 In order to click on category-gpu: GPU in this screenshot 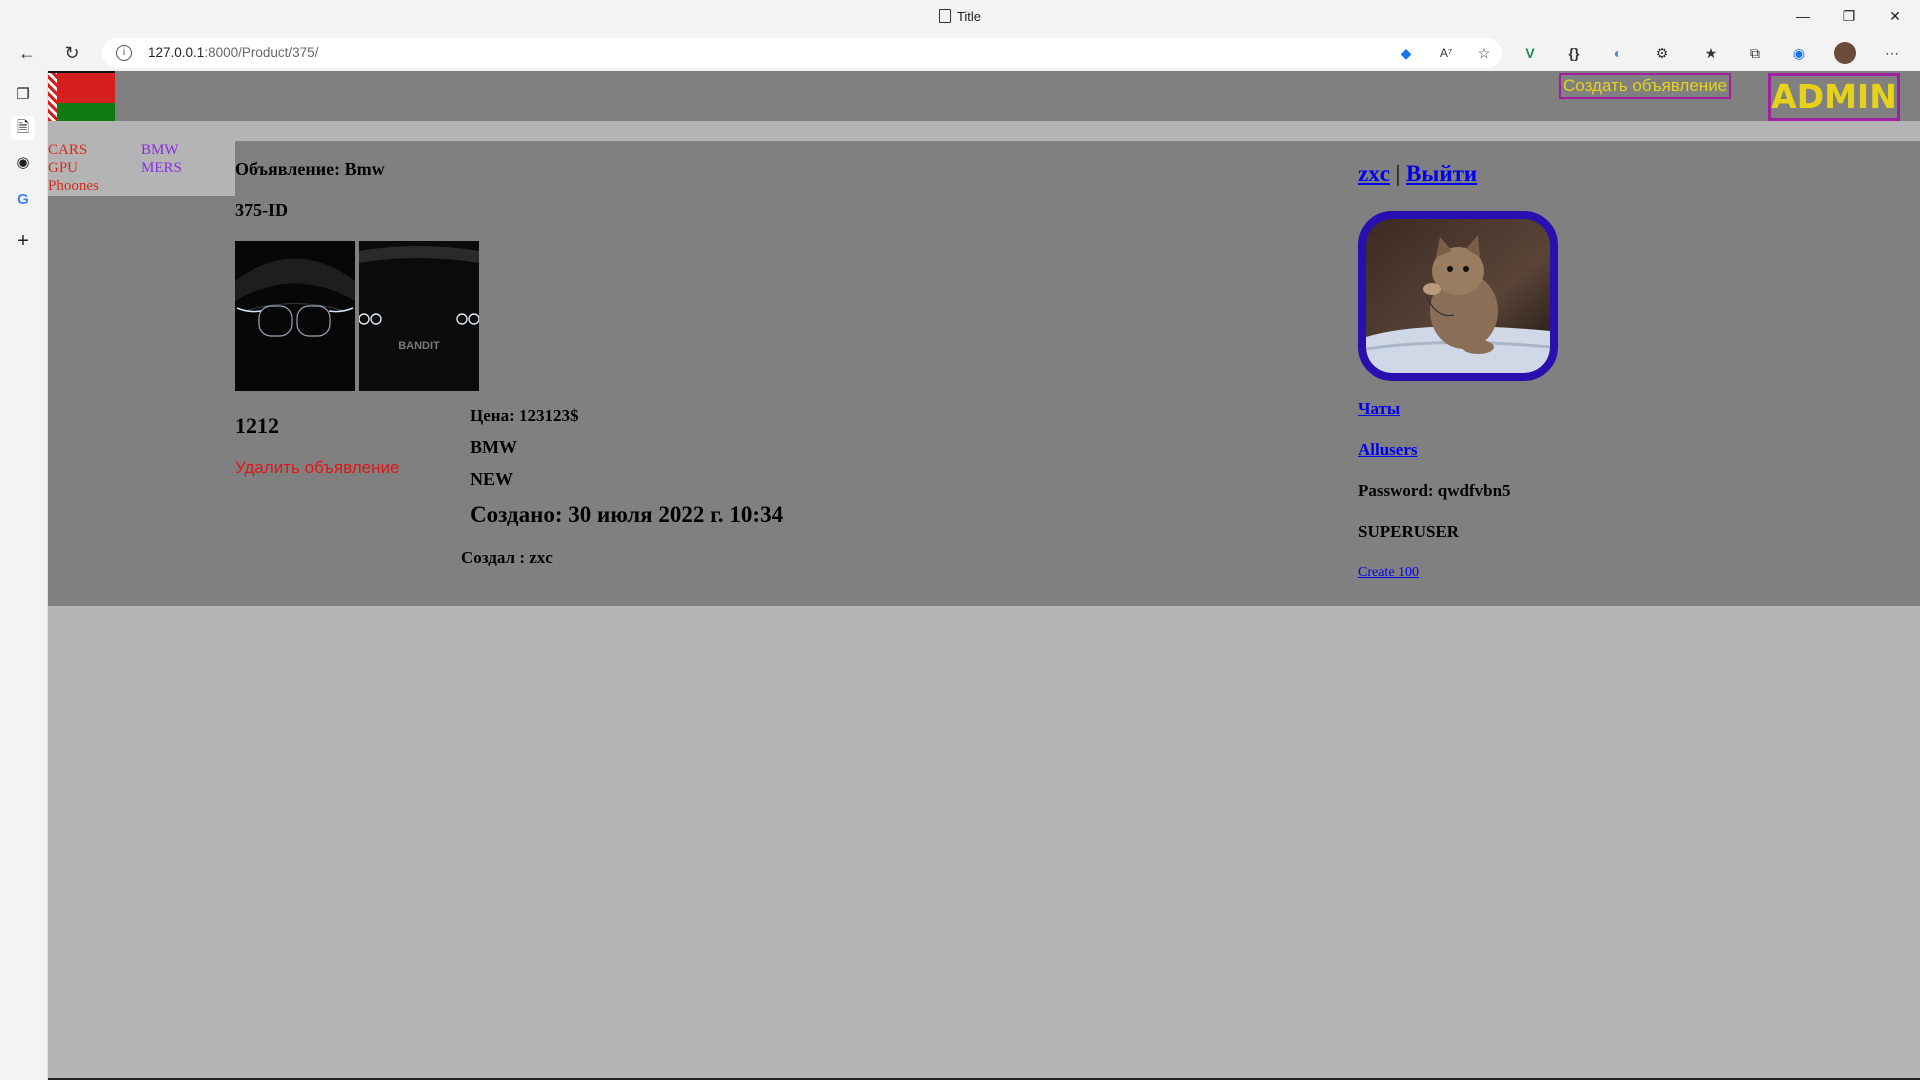, I will do `click(63, 168)`.